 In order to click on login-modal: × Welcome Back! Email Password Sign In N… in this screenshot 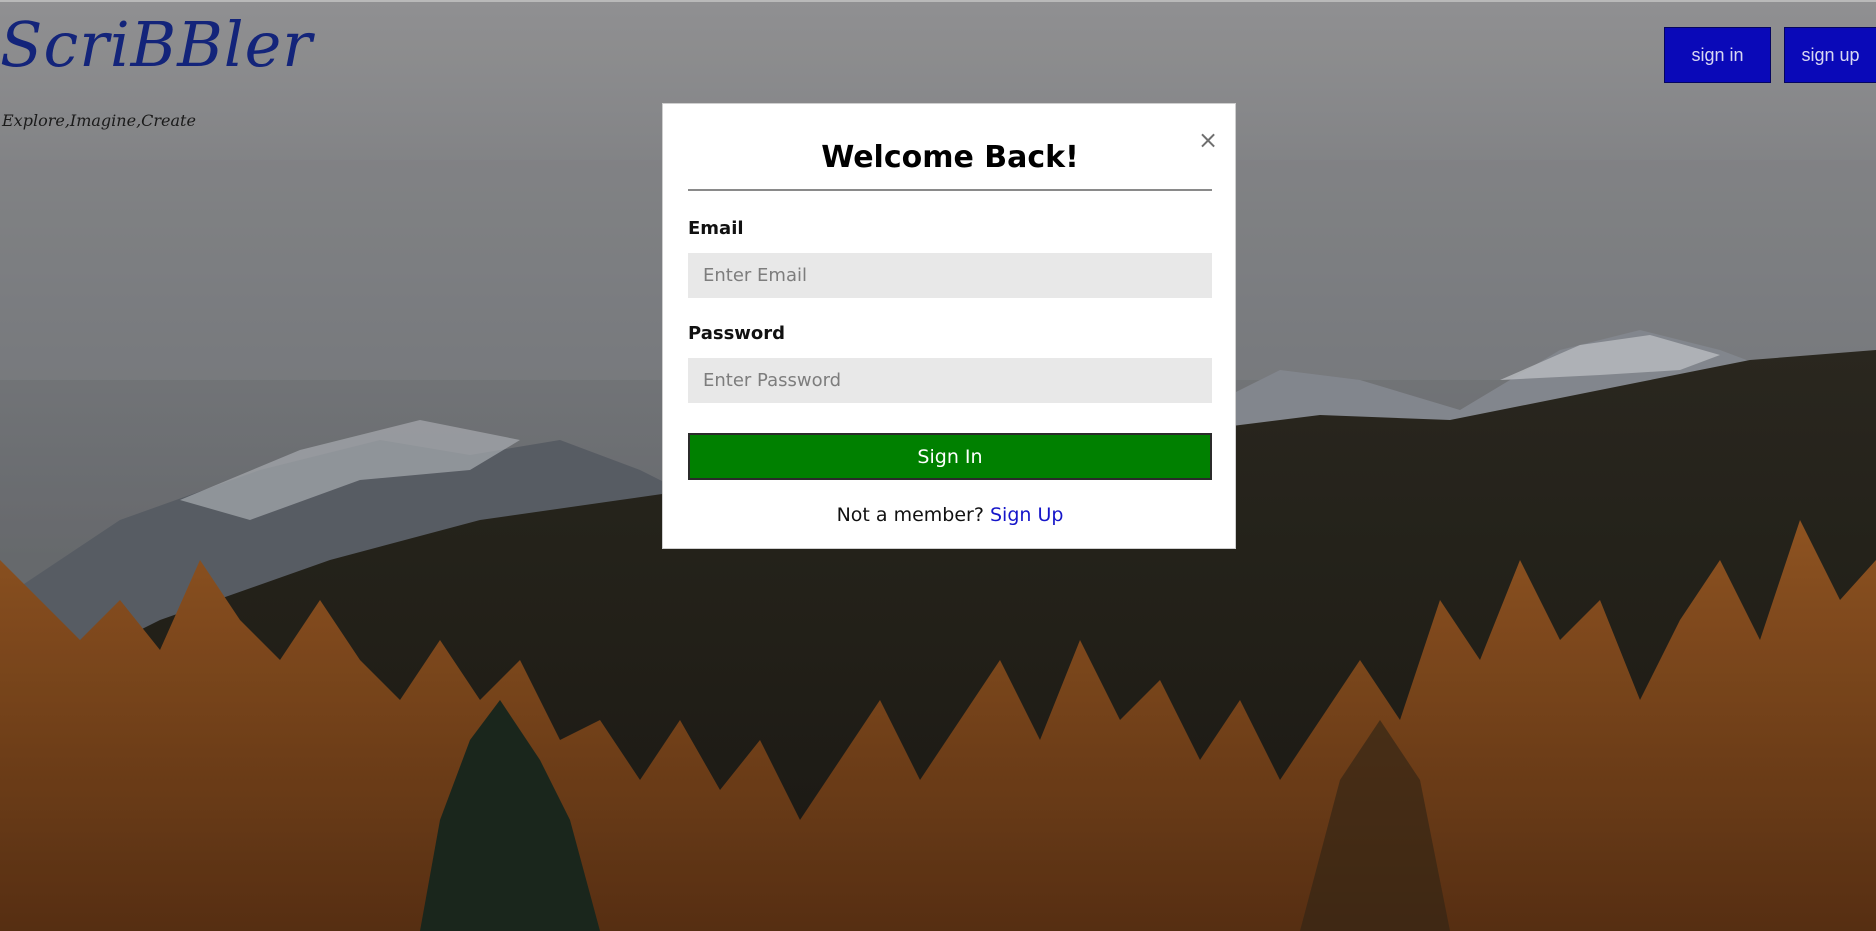, I will do `click(949, 326)`.